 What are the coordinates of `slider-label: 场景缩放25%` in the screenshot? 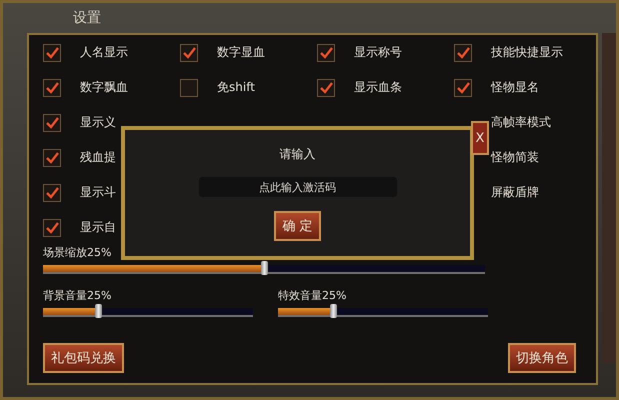 It's located at (77, 252).